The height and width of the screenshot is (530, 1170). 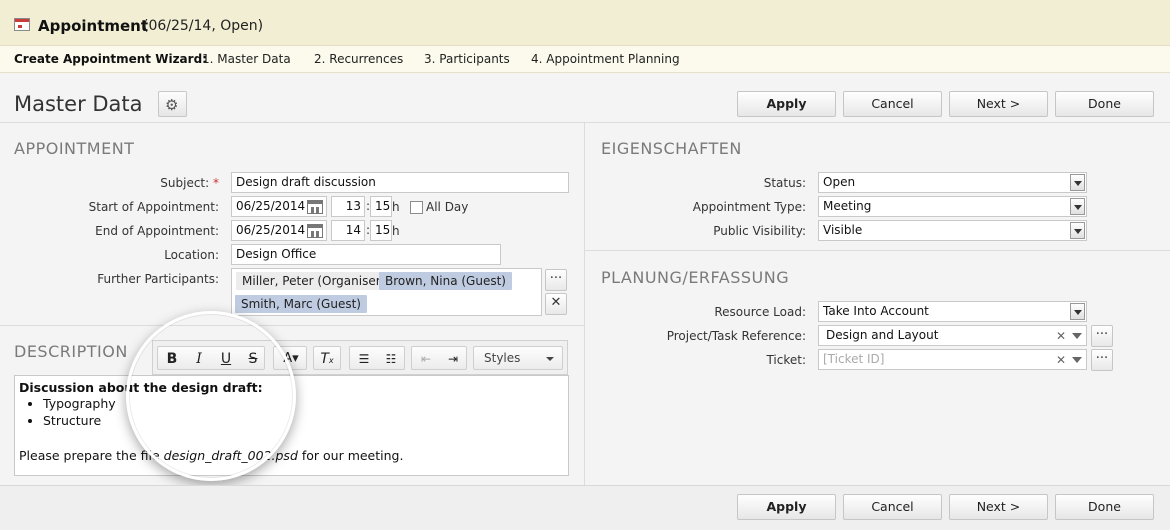 I want to click on subject-label: Subject: *, so click(x=139, y=183).